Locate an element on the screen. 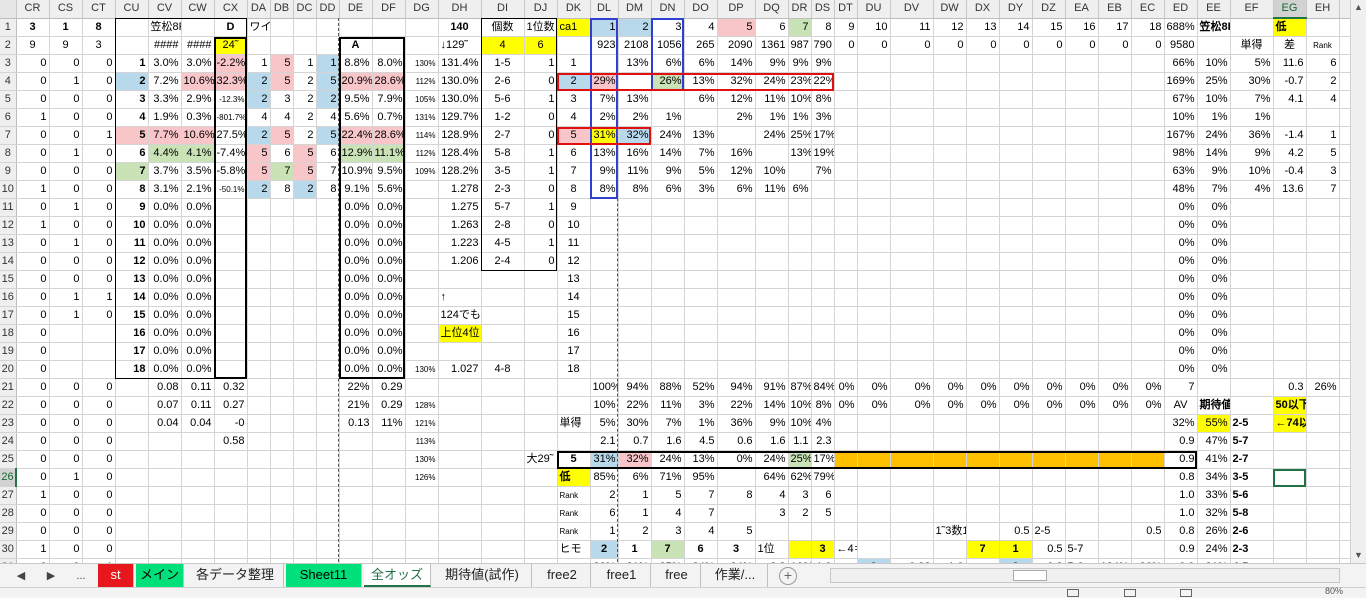 This screenshot has width=1366, height=598. cell: 109% is located at coordinates (422, 171).